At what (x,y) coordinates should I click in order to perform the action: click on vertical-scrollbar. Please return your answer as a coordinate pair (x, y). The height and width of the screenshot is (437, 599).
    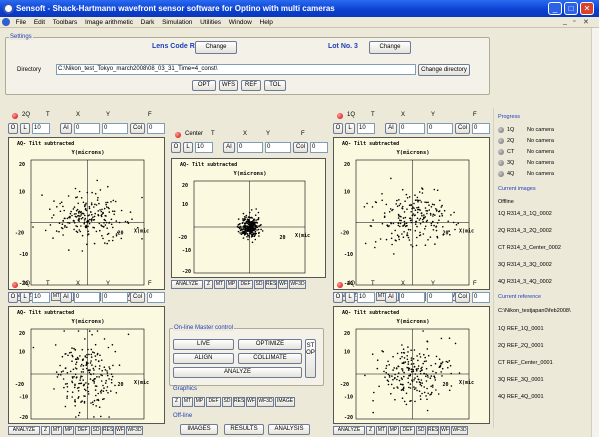
    Looking at the image, I should click on (595, 232).